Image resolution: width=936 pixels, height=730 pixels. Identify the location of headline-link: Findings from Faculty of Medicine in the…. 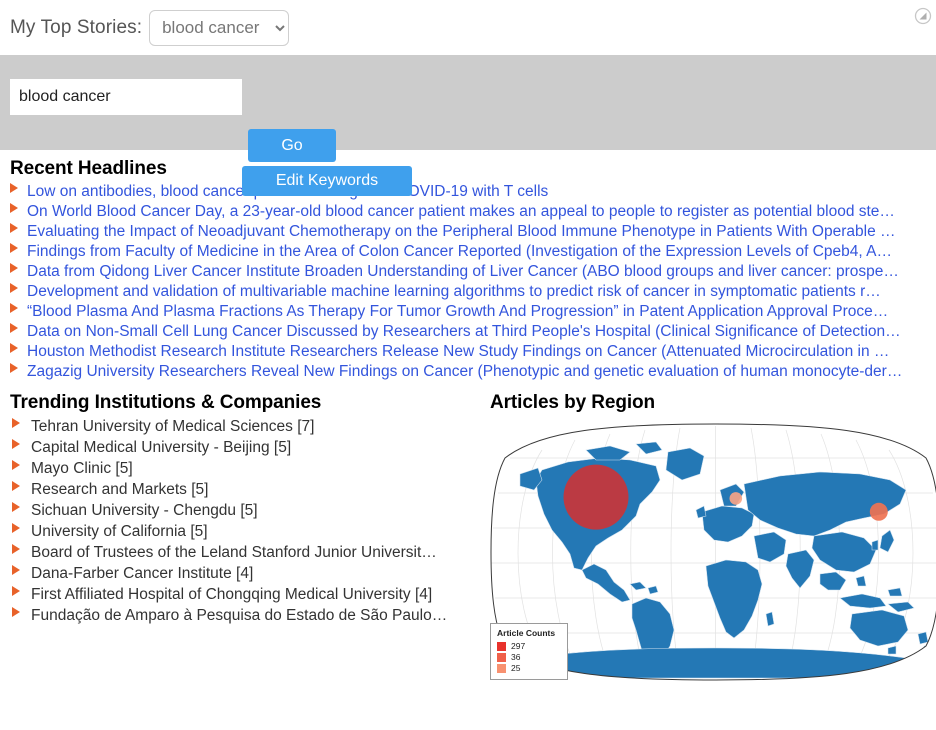
(459, 252).